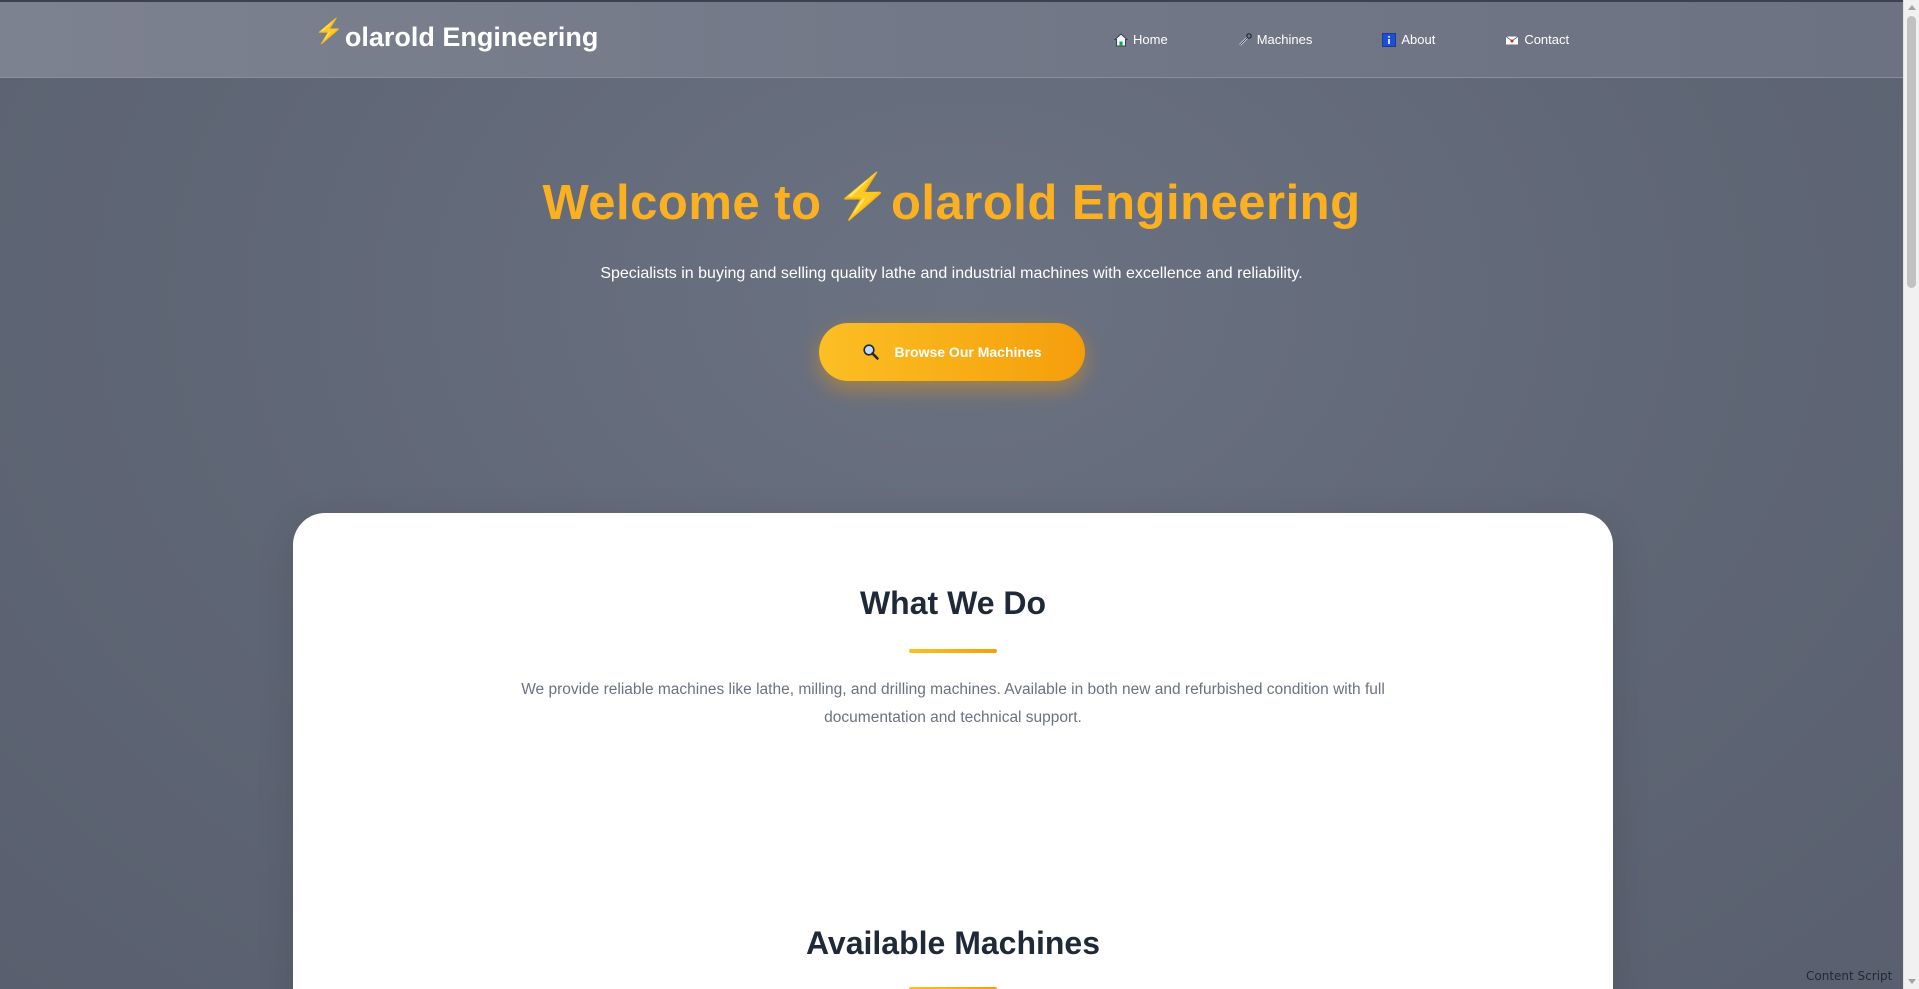 The image size is (1919, 989). What do you see at coordinates (1121, 39) in the screenshot?
I see `home-icon` at bounding box center [1121, 39].